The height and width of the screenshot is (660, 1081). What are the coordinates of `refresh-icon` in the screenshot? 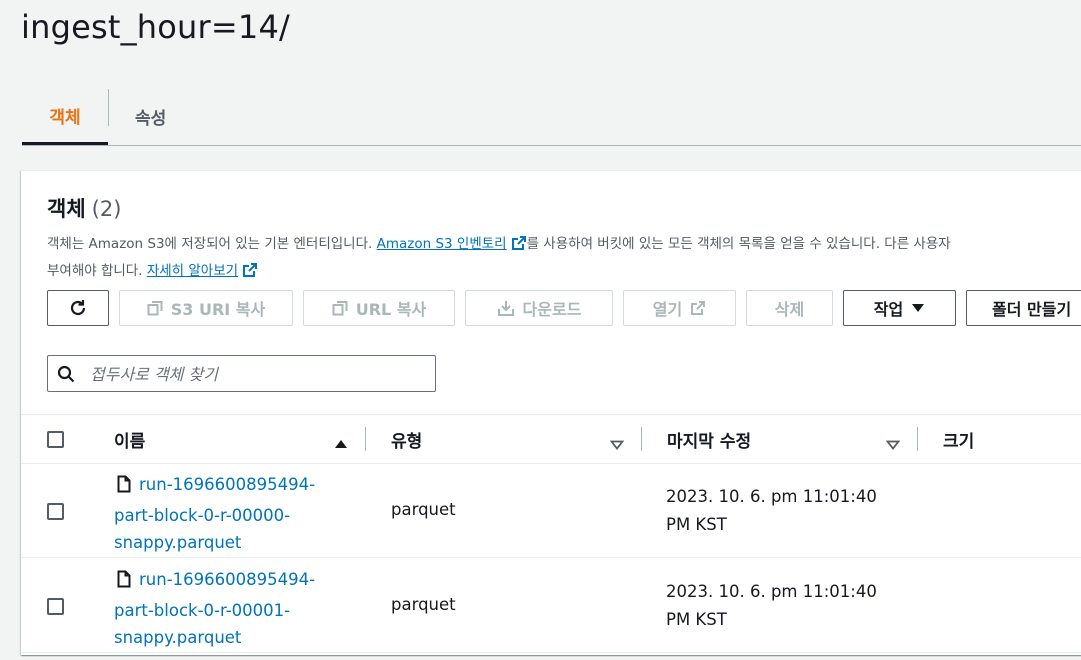 It's located at (78, 308).